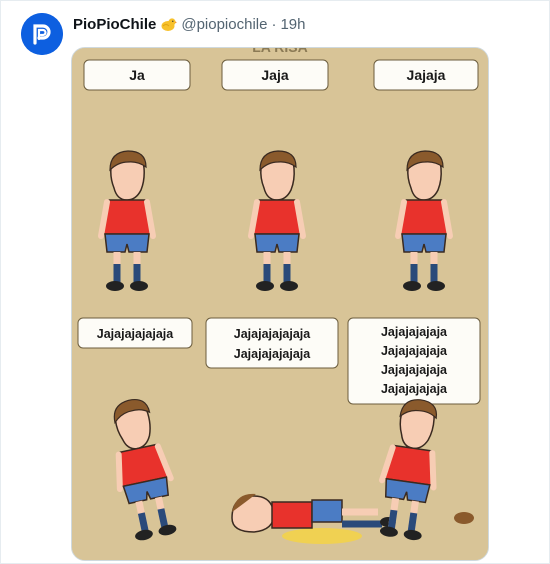 The width and height of the screenshot is (550, 564). I want to click on tweet-header: PioPioChile @piopiochile · 19h, so click(189, 24).